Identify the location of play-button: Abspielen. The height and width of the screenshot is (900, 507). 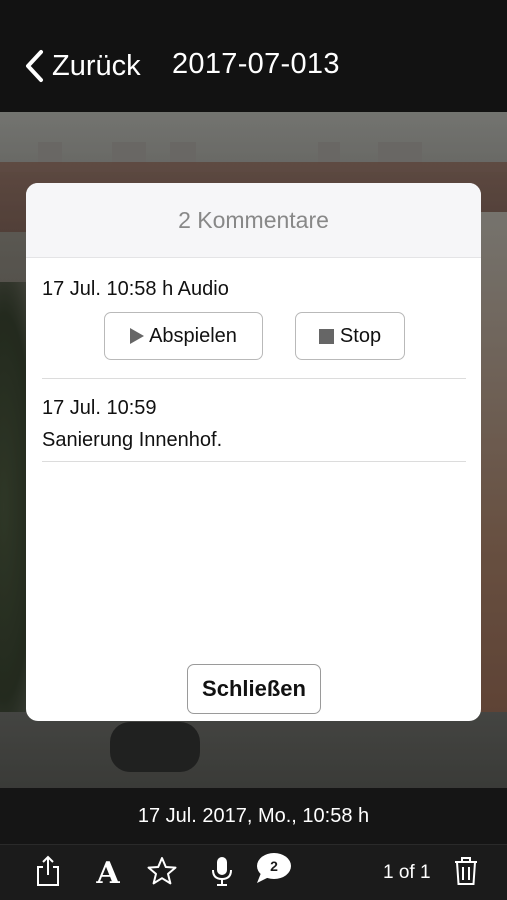
(183, 336).